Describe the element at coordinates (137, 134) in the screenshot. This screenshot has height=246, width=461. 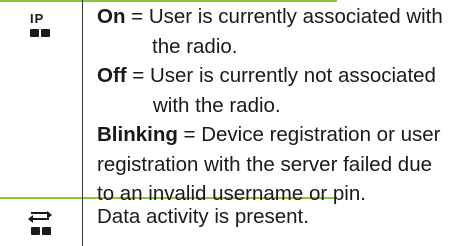
I see `term-blinking: Blinking` at that location.